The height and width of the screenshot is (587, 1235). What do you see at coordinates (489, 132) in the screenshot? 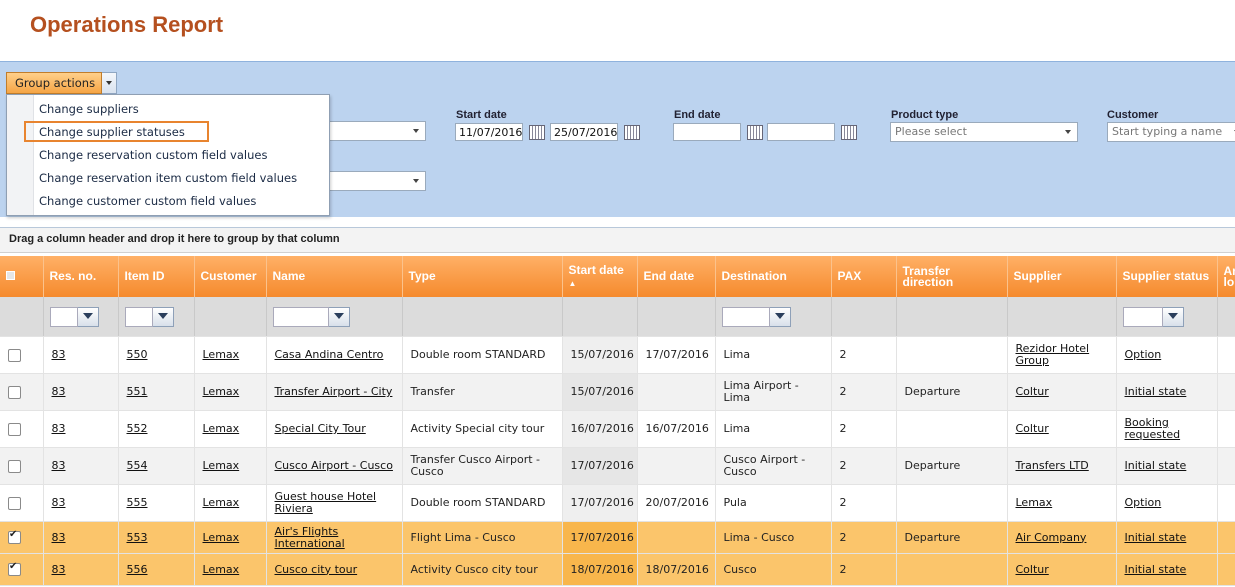
I see `start-date-from-input: 11/07/2016` at bounding box center [489, 132].